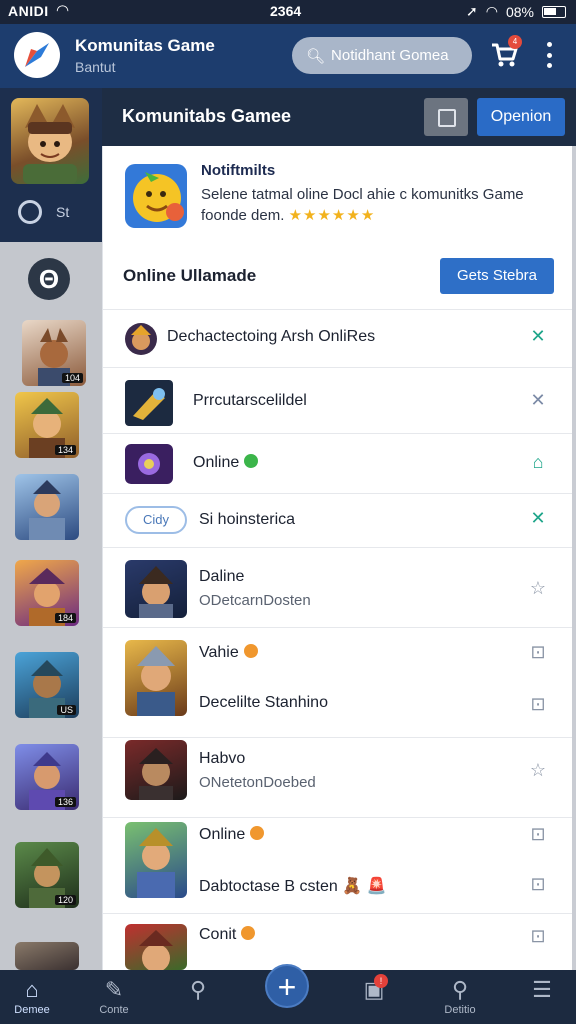  Describe the element at coordinates (65, 900) in the screenshot. I see `thumb-level: 120` at that location.